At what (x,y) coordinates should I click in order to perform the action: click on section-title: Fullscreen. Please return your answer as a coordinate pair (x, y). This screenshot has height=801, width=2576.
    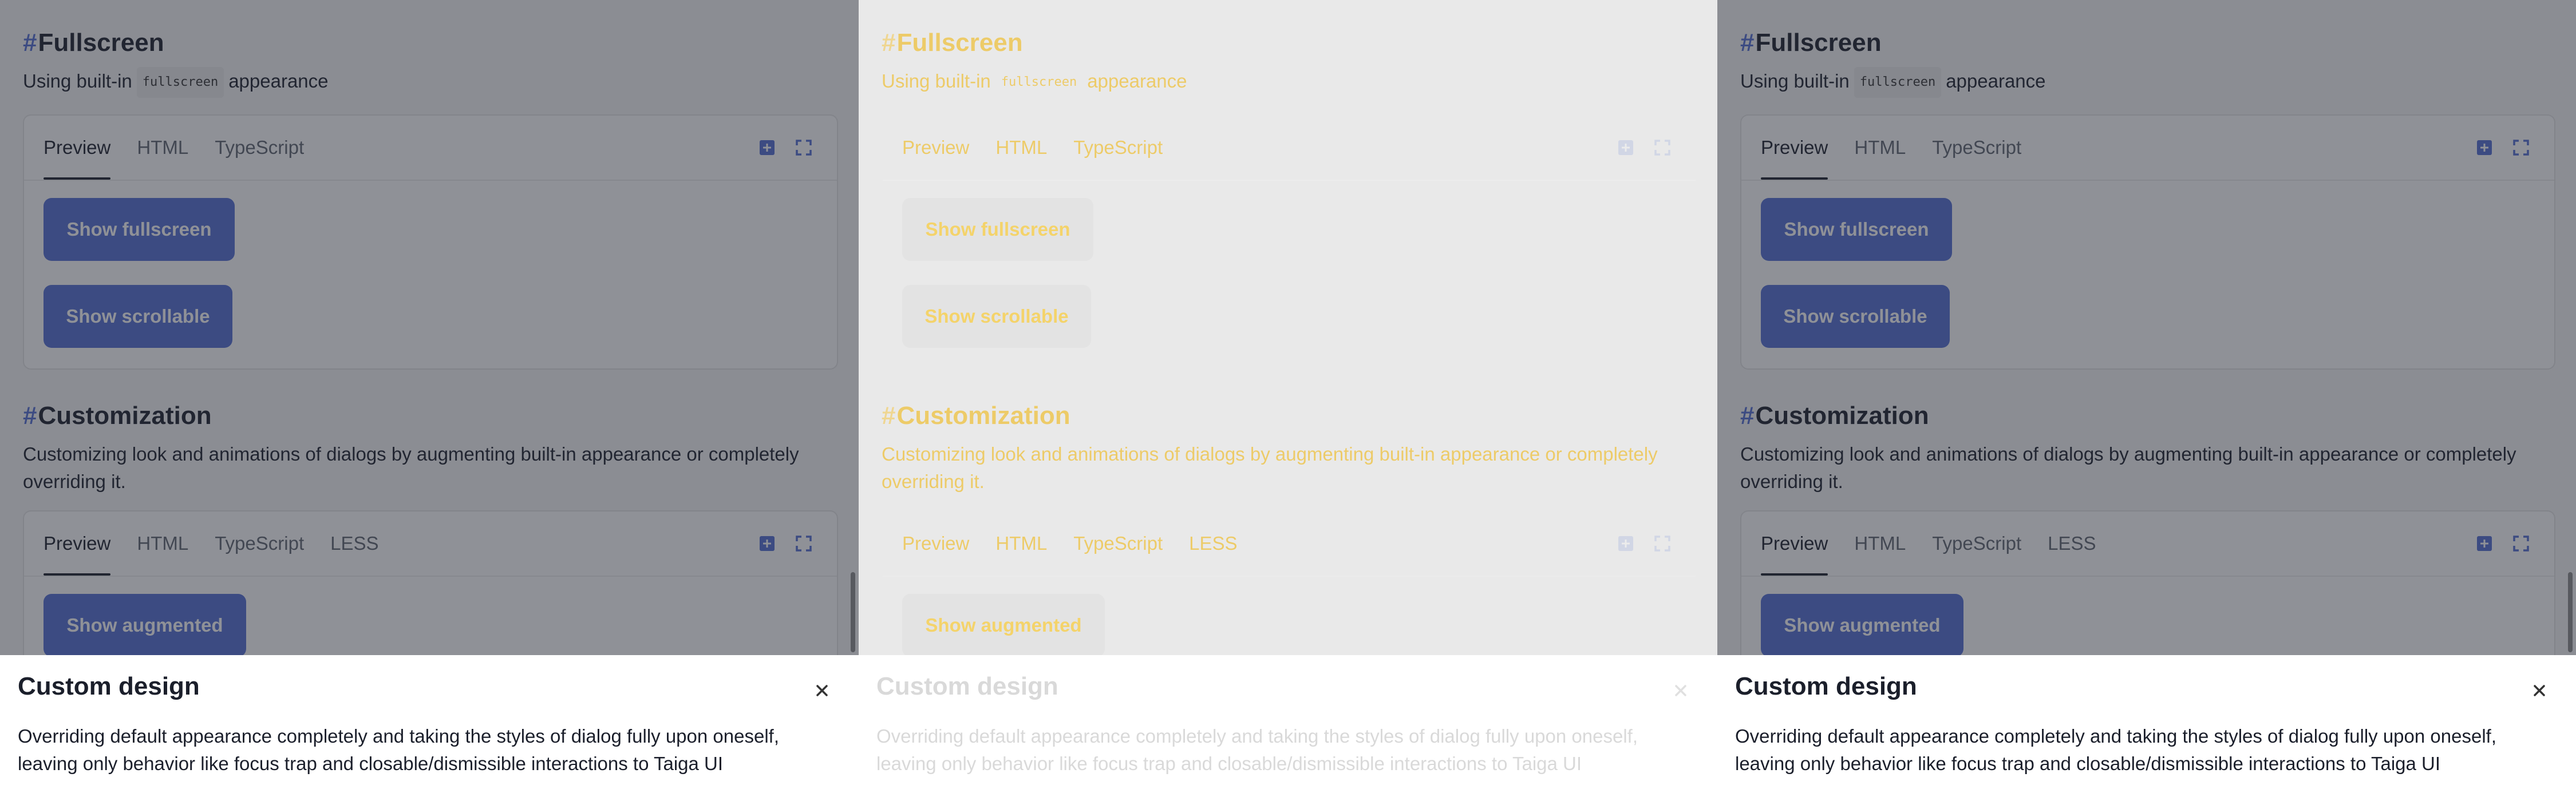
    Looking at the image, I should click on (959, 43).